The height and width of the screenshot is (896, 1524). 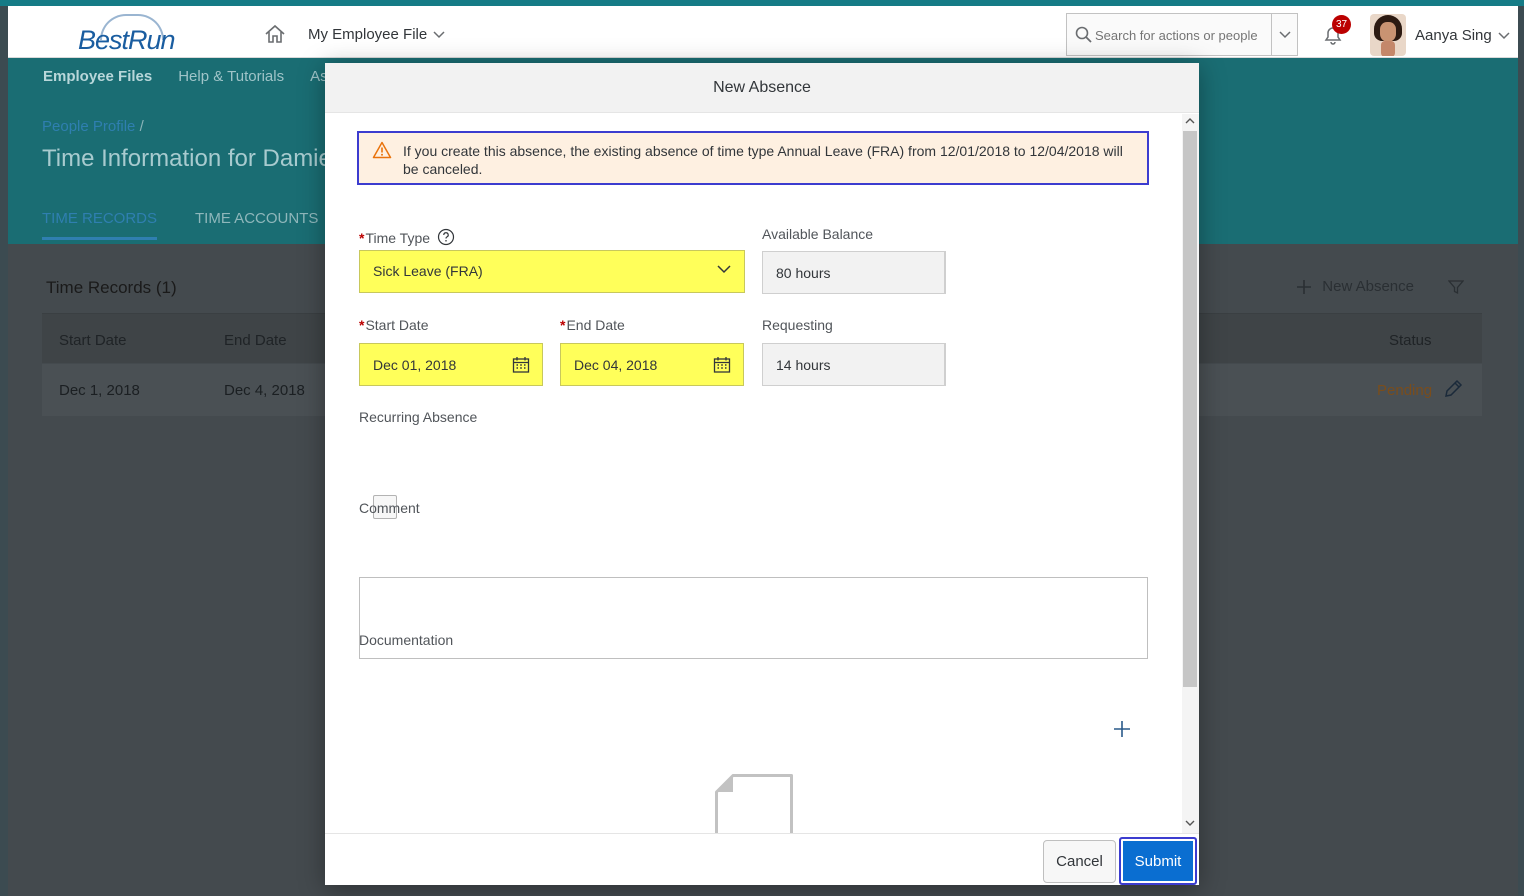 I want to click on subnav-item-employee-files: Employee Files, so click(x=97, y=76).